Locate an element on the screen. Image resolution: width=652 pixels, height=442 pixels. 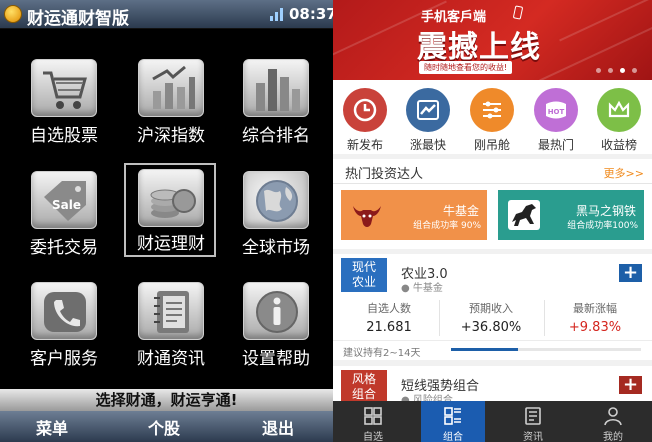
info-icon is located at coordinates (276, 311).